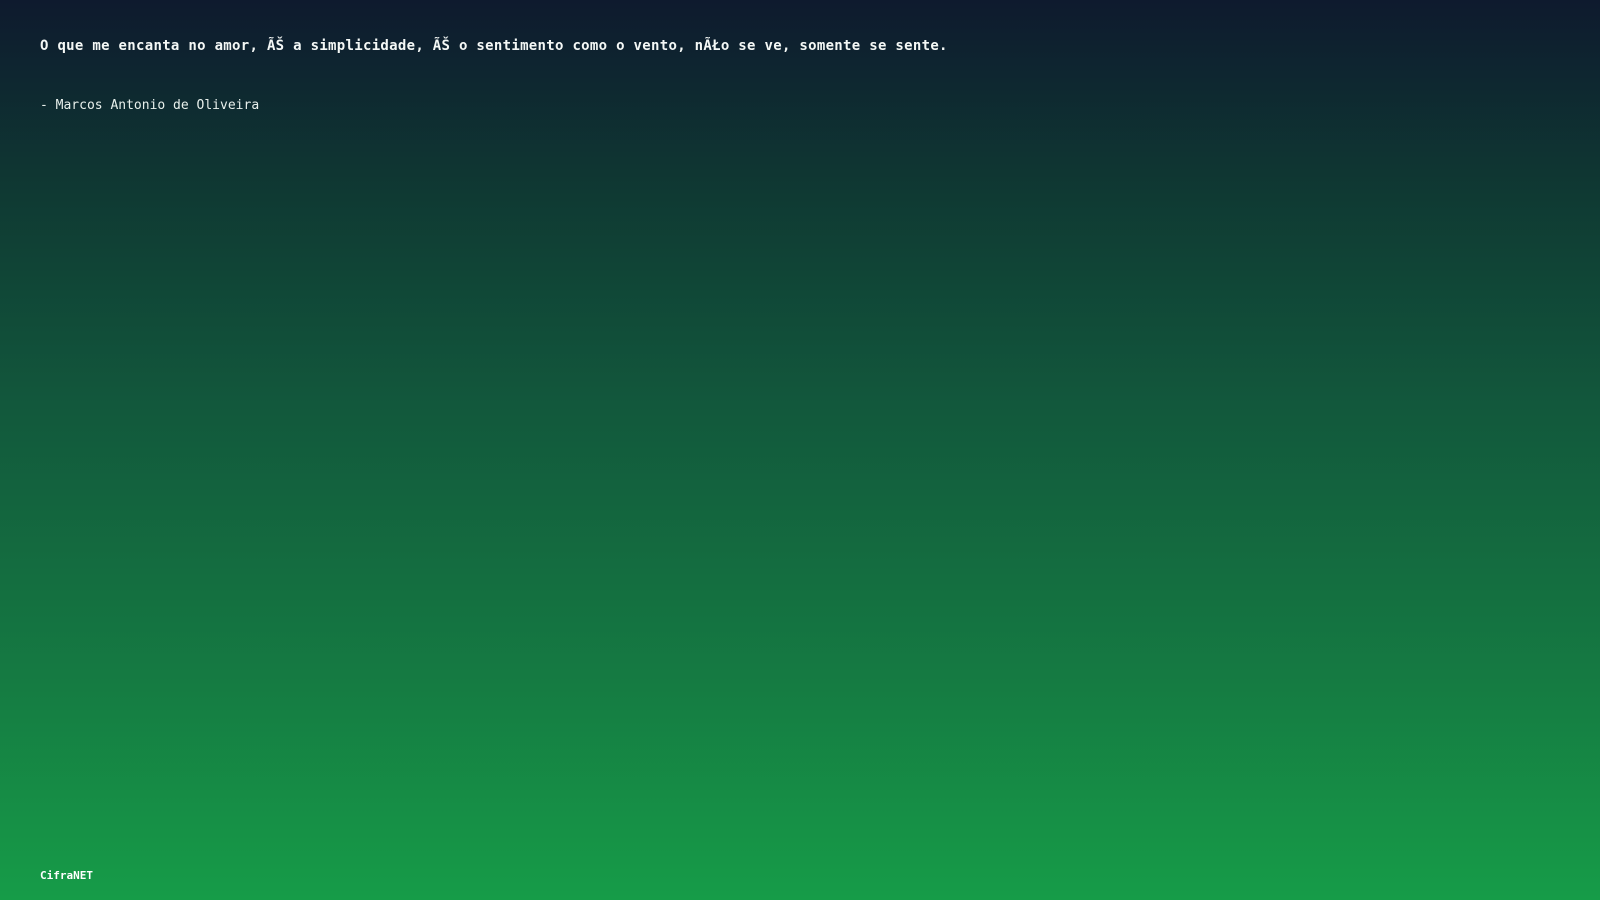 This screenshot has height=900, width=1600. What do you see at coordinates (150, 105) in the screenshot?
I see `quote-author: - Marcos Antonio de Oliveira` at bounding box center [150, 105].